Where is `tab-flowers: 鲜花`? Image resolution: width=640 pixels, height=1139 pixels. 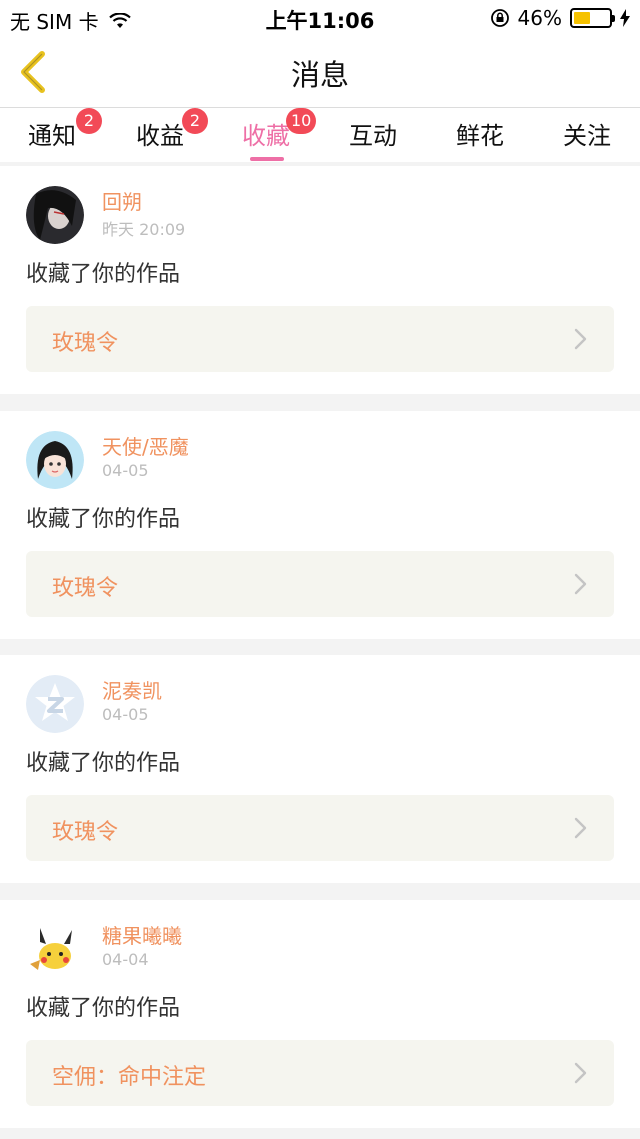
tab-flowers: 鲜花 is located at coordinates (480, 139).